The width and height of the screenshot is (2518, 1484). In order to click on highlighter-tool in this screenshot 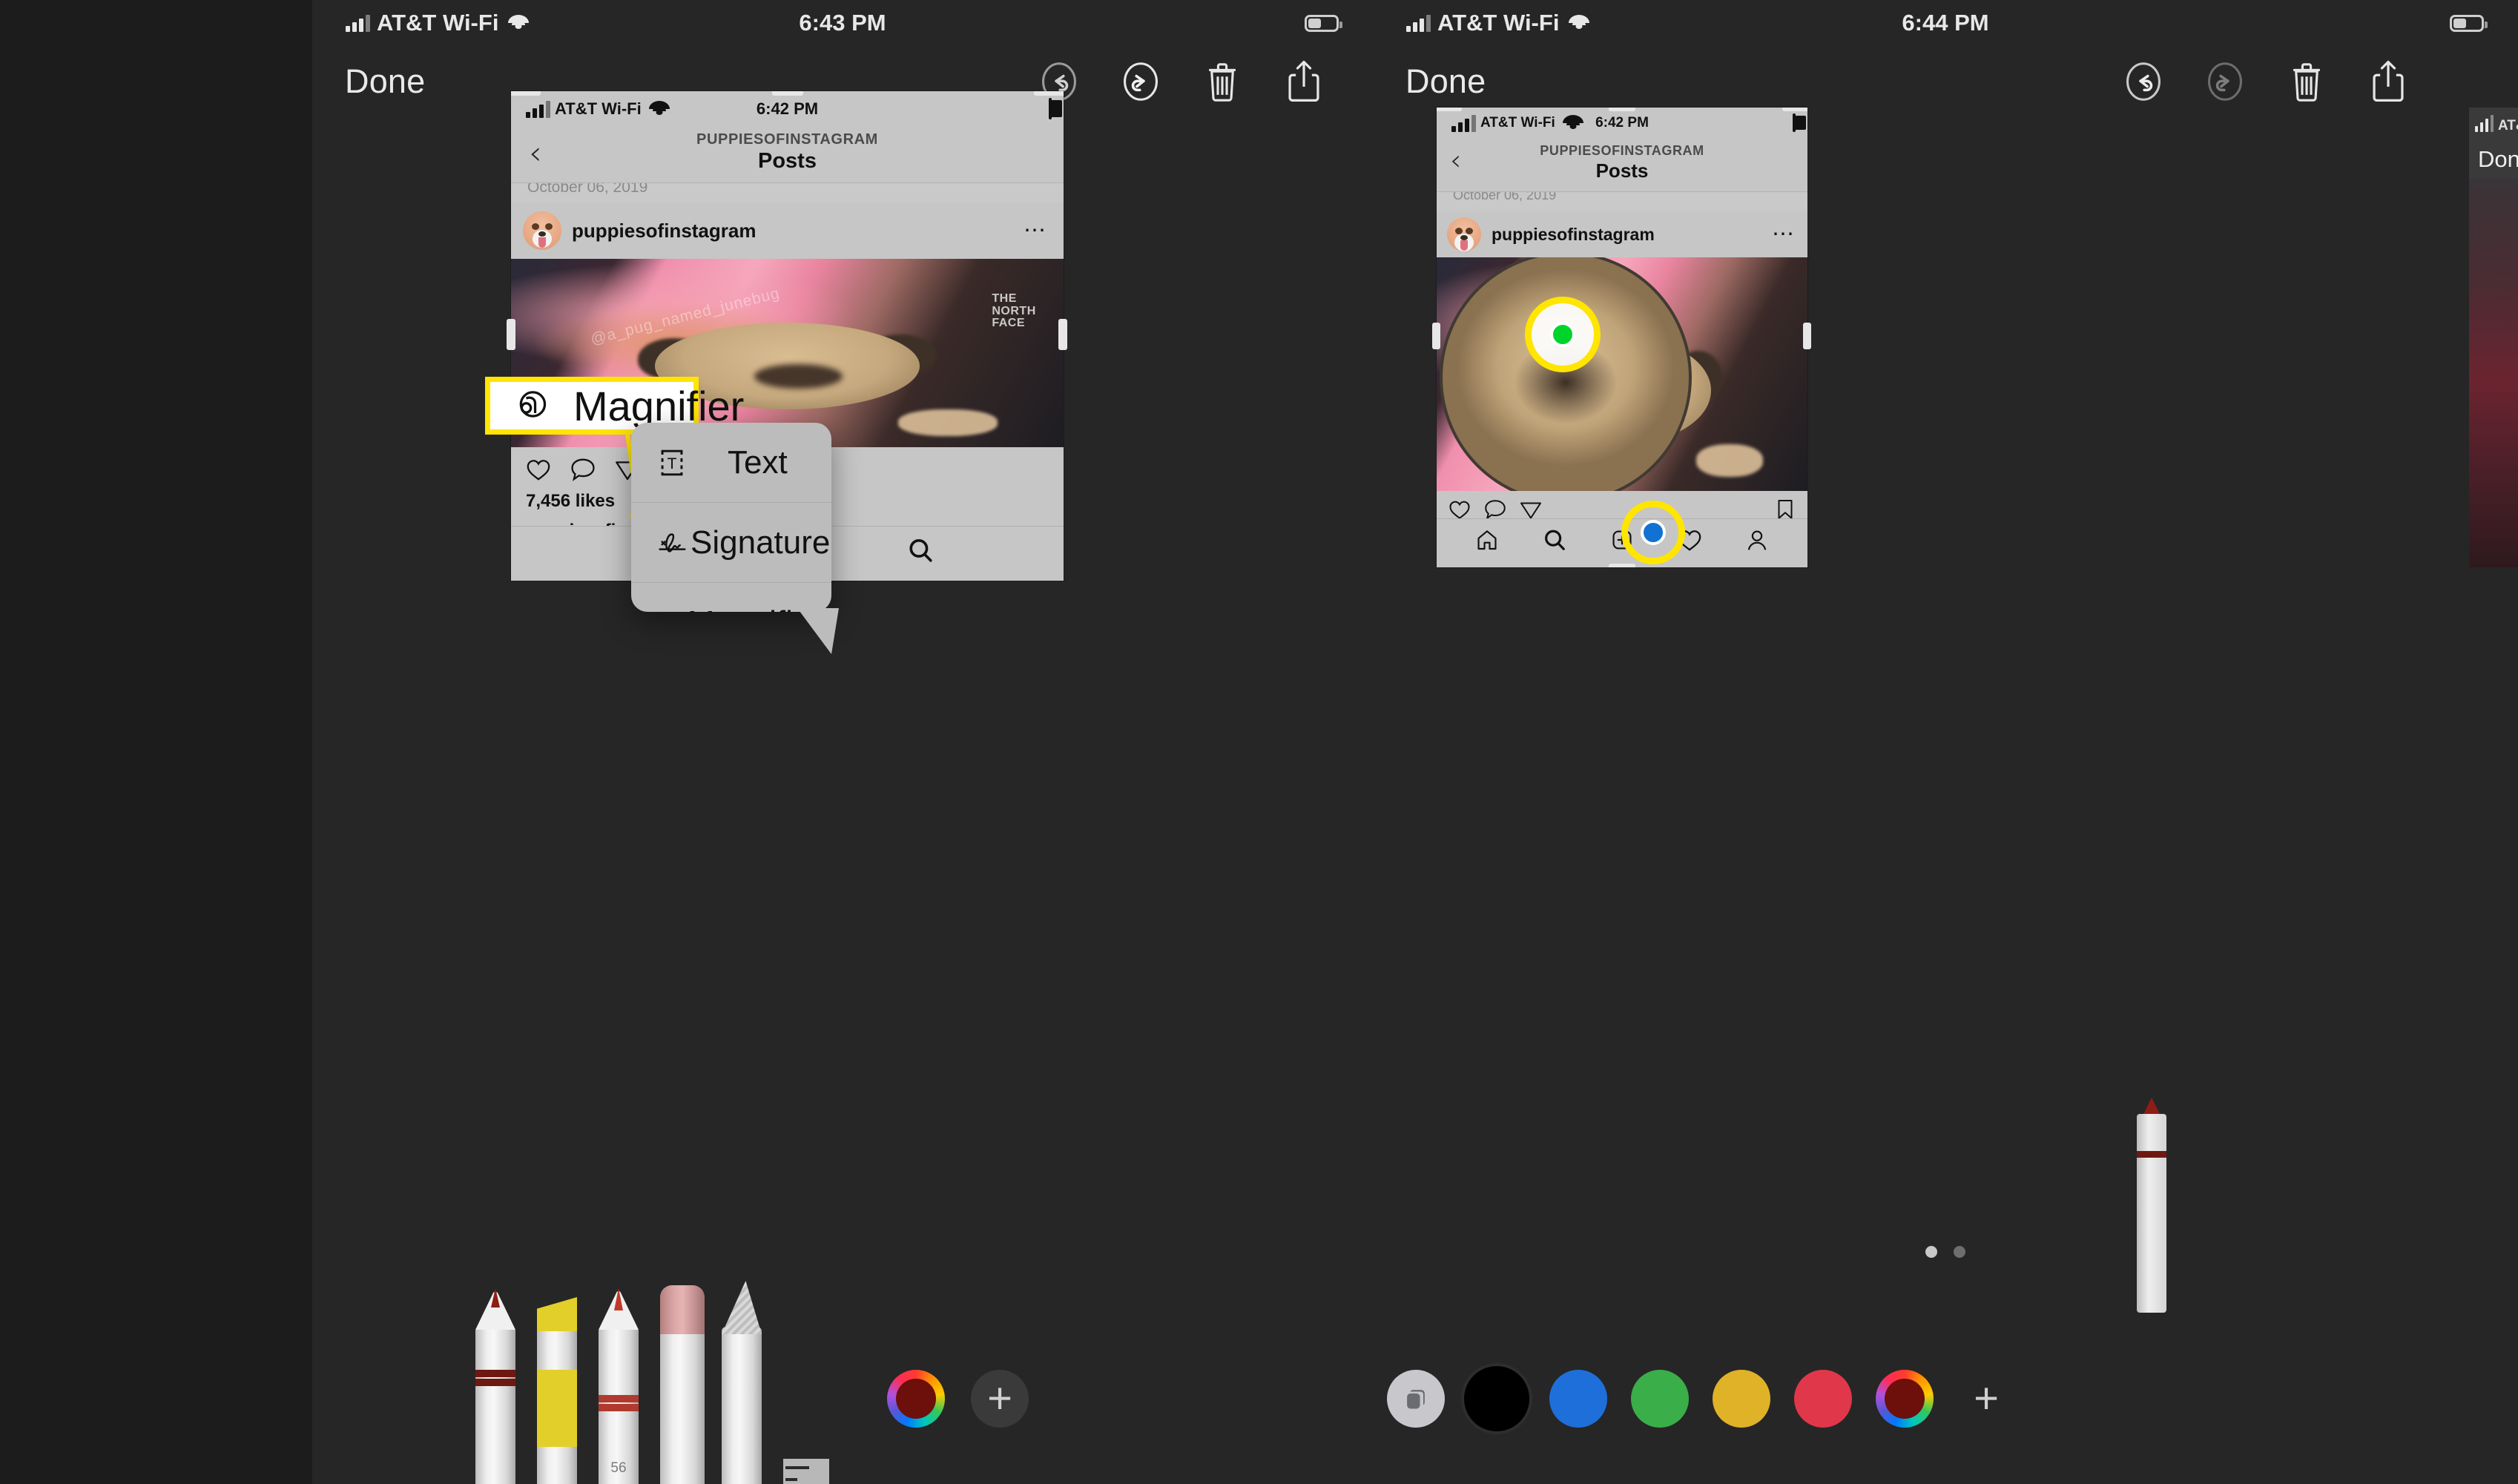, I will do `click(557, 1390)`.